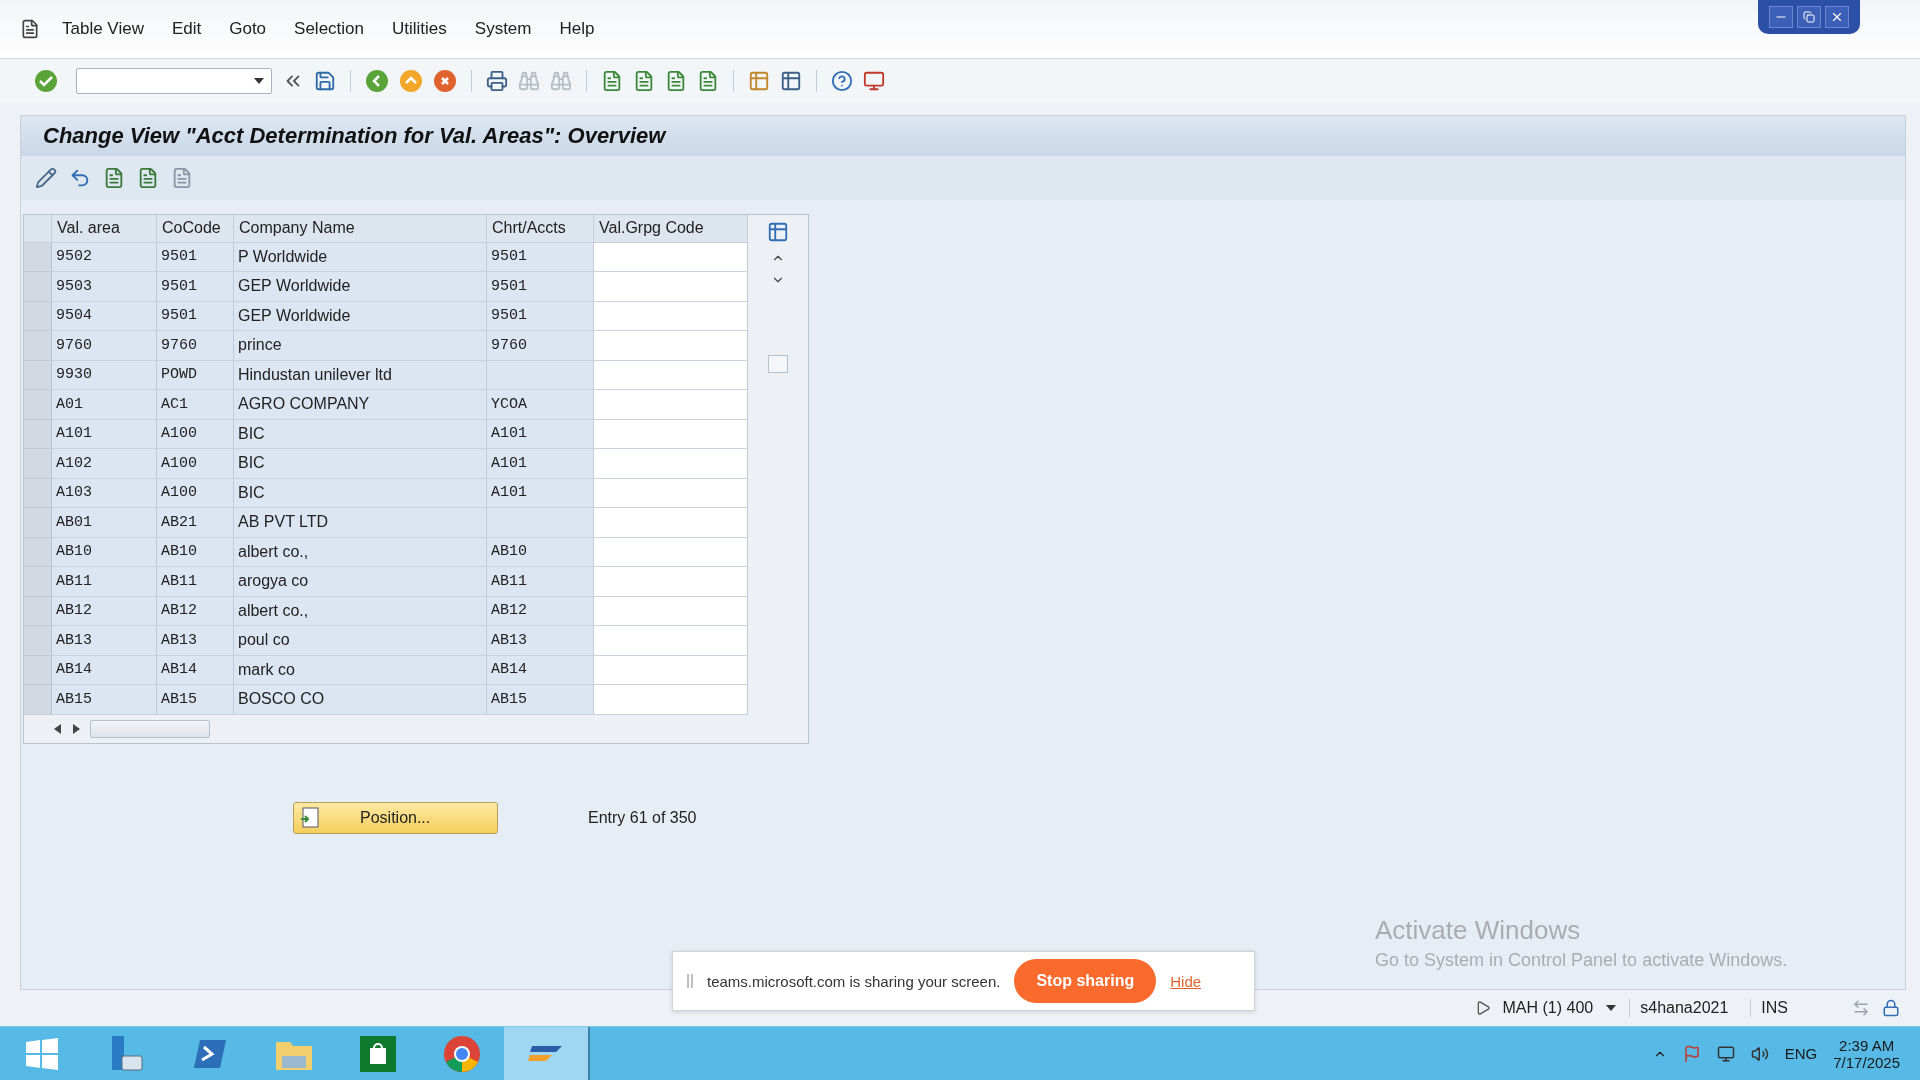  What do you see at coordinates (104, 434) in the screenshot?
I see `table-cell: A101` at bounding box center [104, 434].